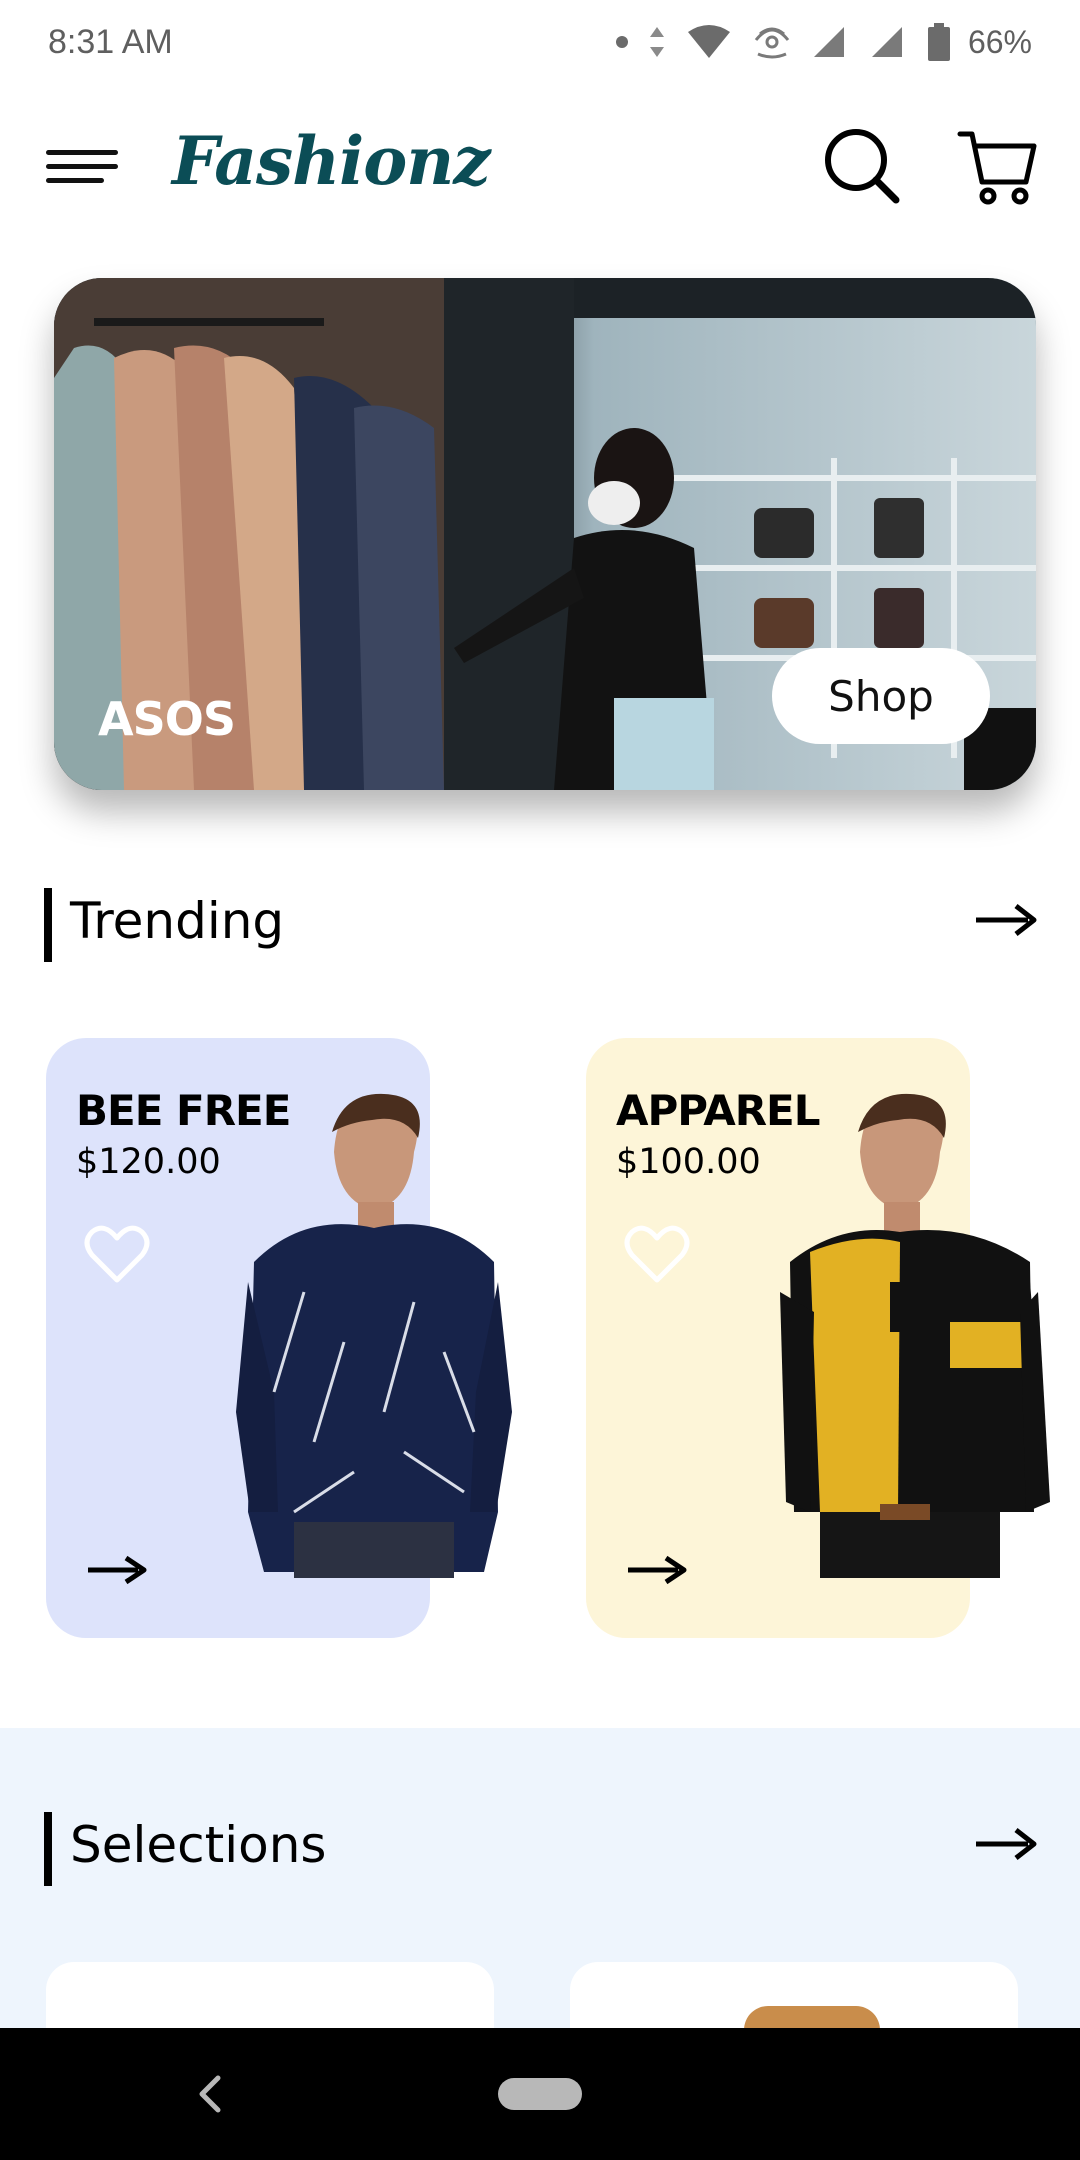 The height and width of the screenshot is (2160, 1080). Describe the element at coordinates (1006, 920) in the screenshot. I see `trending-see-all-arrow-icon` at that location.